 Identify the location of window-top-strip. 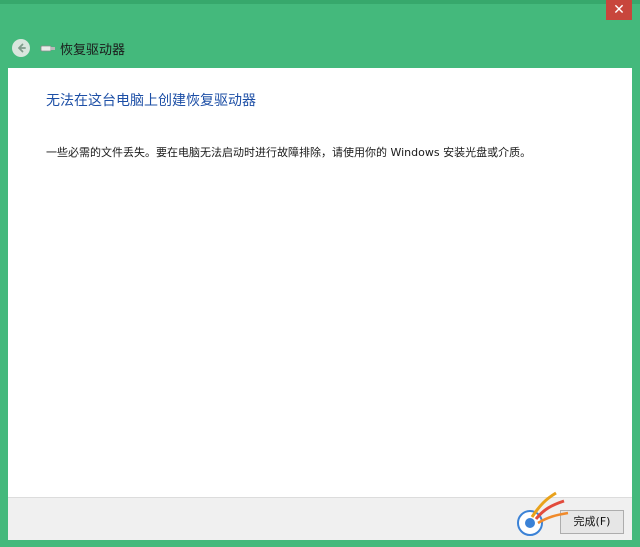
(320, 2).